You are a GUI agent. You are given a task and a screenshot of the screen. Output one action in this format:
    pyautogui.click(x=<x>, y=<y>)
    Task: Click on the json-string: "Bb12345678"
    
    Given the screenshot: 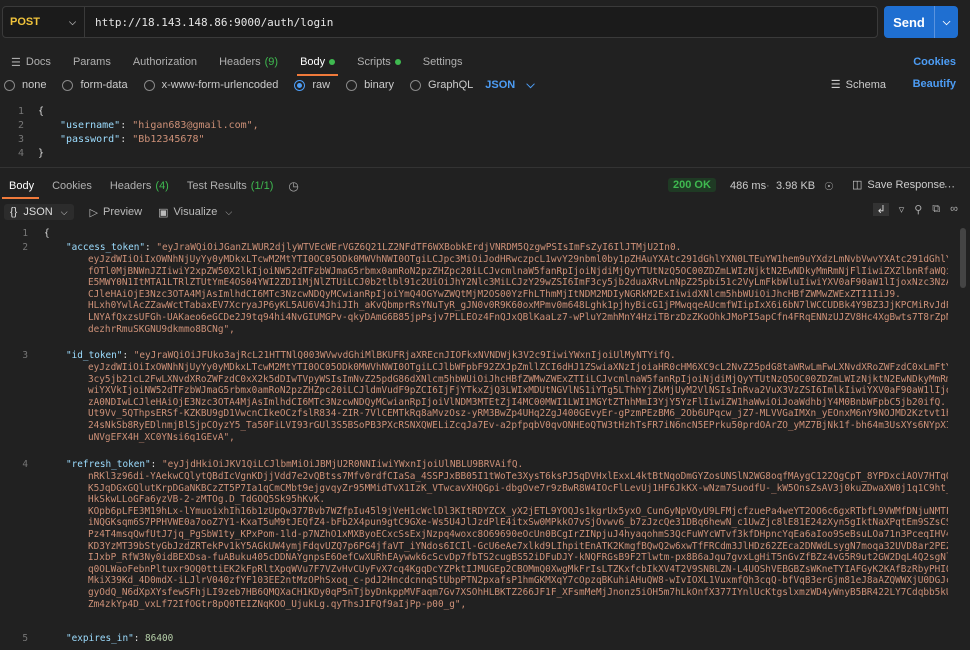 What is the action you would take?
    pyautogui.click(x=168, y=139)
    